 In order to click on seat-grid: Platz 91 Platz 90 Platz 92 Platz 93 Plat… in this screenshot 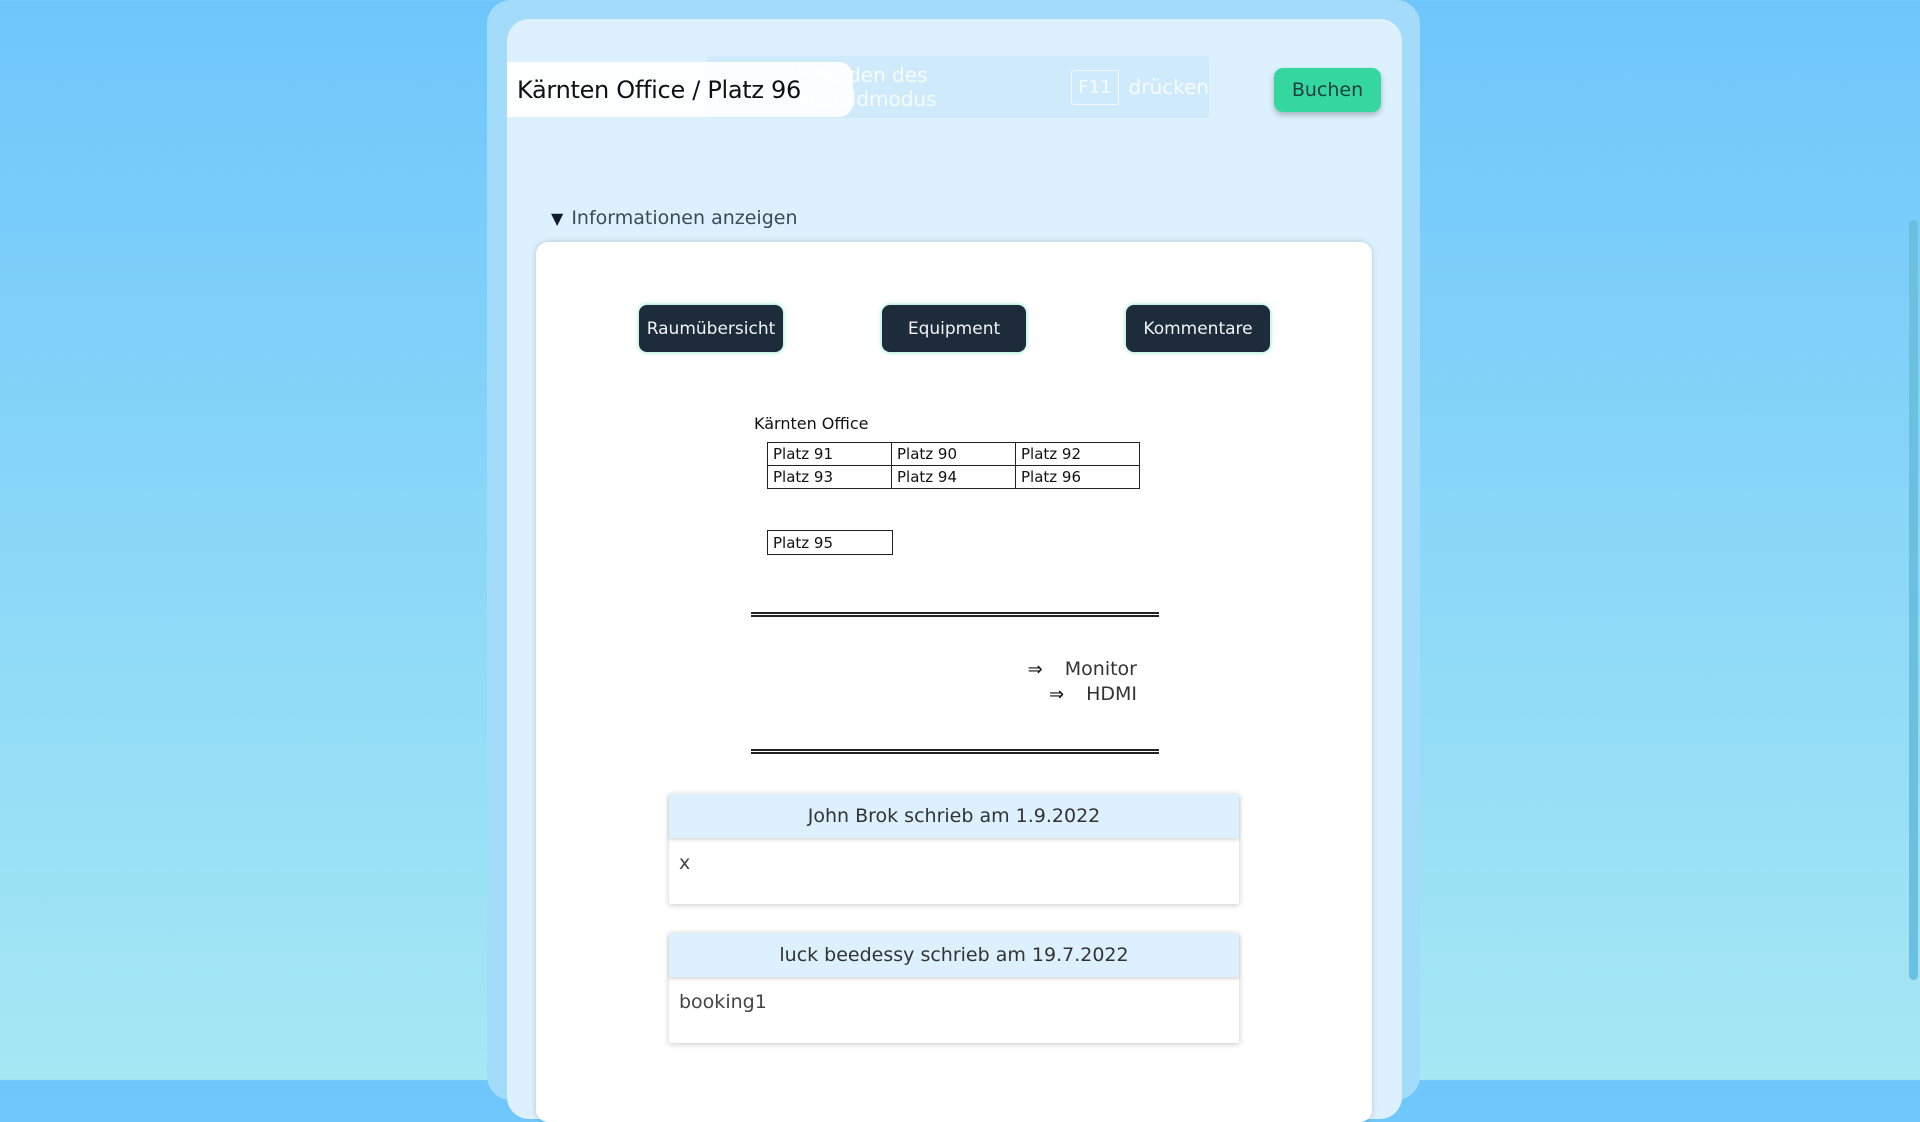, I will do `click(953, 465)`.